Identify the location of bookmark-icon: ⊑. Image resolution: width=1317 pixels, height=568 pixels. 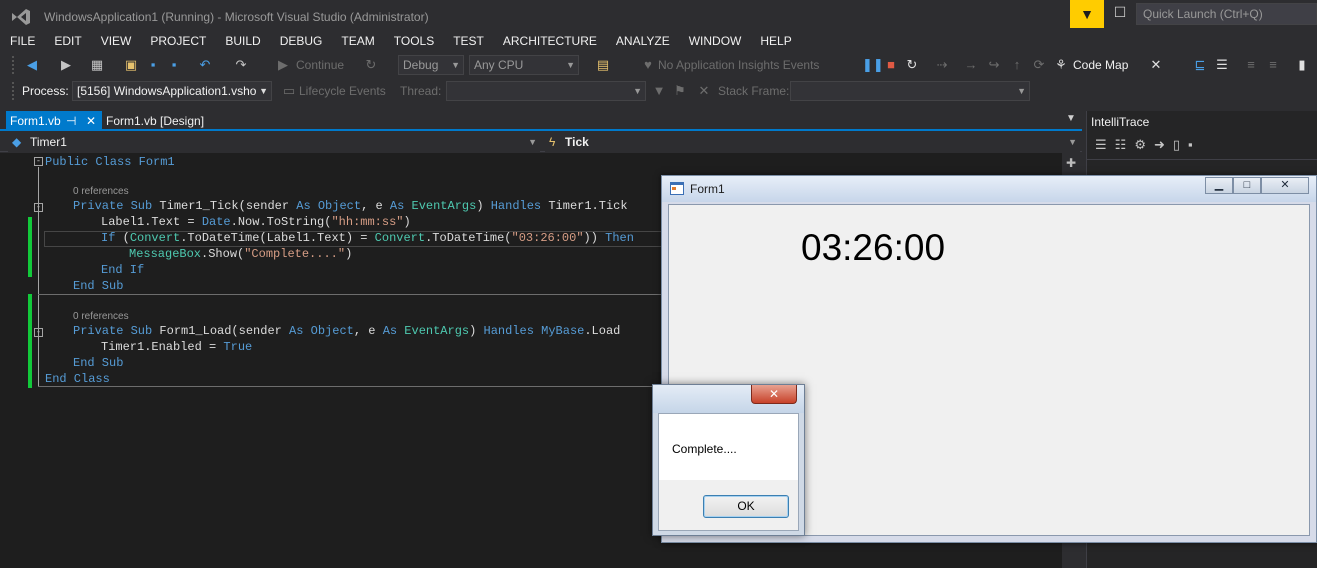
(1200, 65).